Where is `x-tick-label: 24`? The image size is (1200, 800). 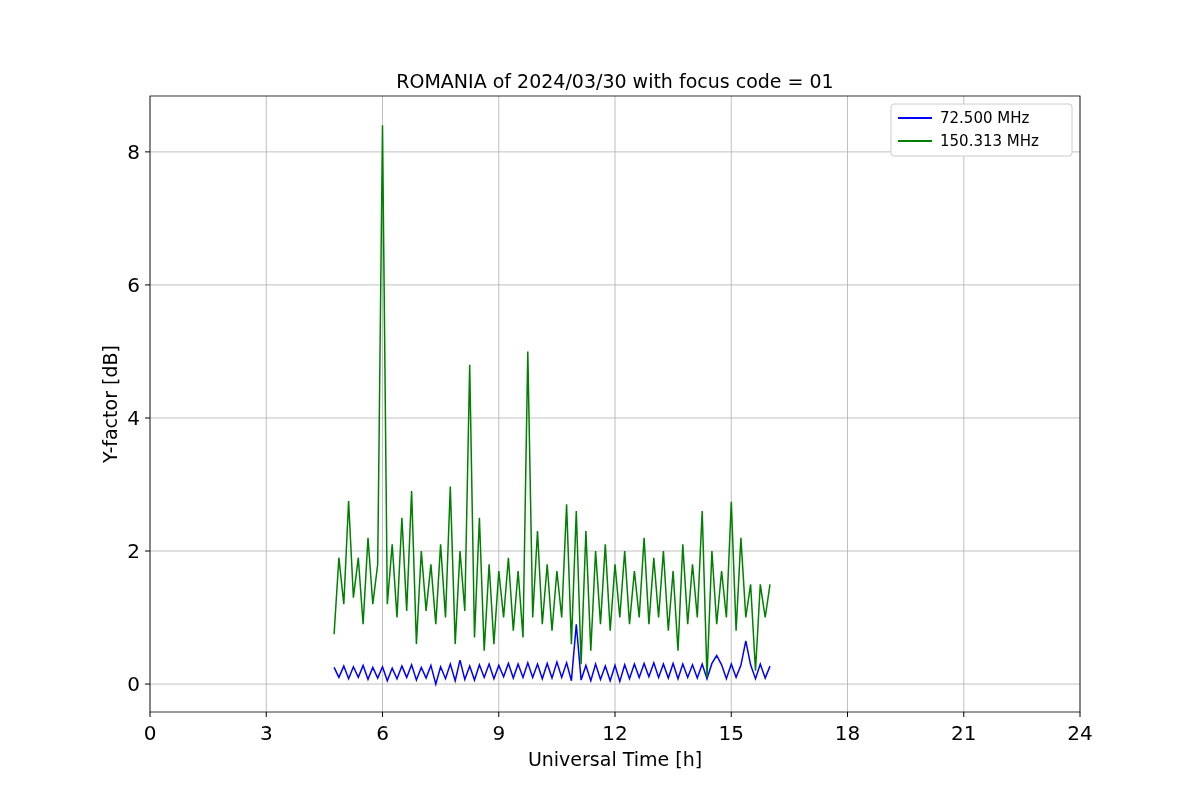
x-tick-label: 24 is located at coordinates (1080, 733).